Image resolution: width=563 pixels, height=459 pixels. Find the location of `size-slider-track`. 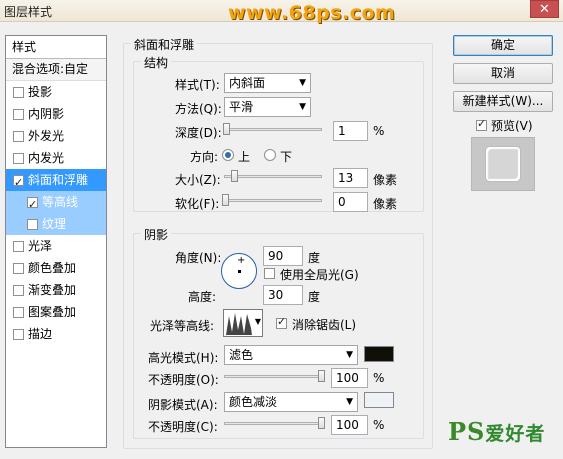

size-slider-track is located at coordinates (273, 176).